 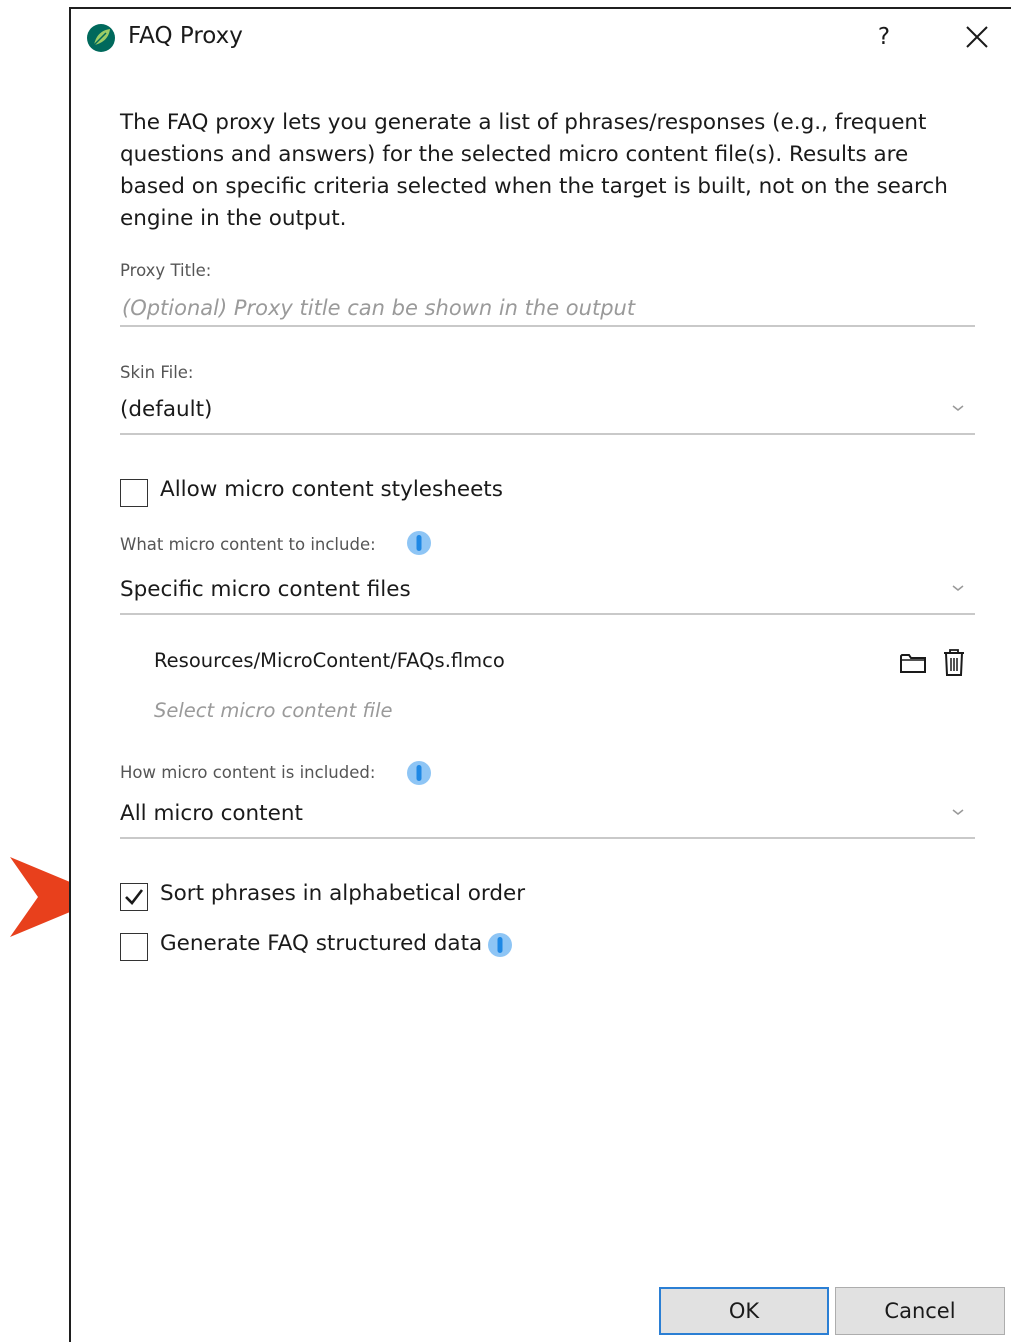 I want to click on allow-stylesheets-label: Allow micro content stylesheets, so click(x=331, y=489).